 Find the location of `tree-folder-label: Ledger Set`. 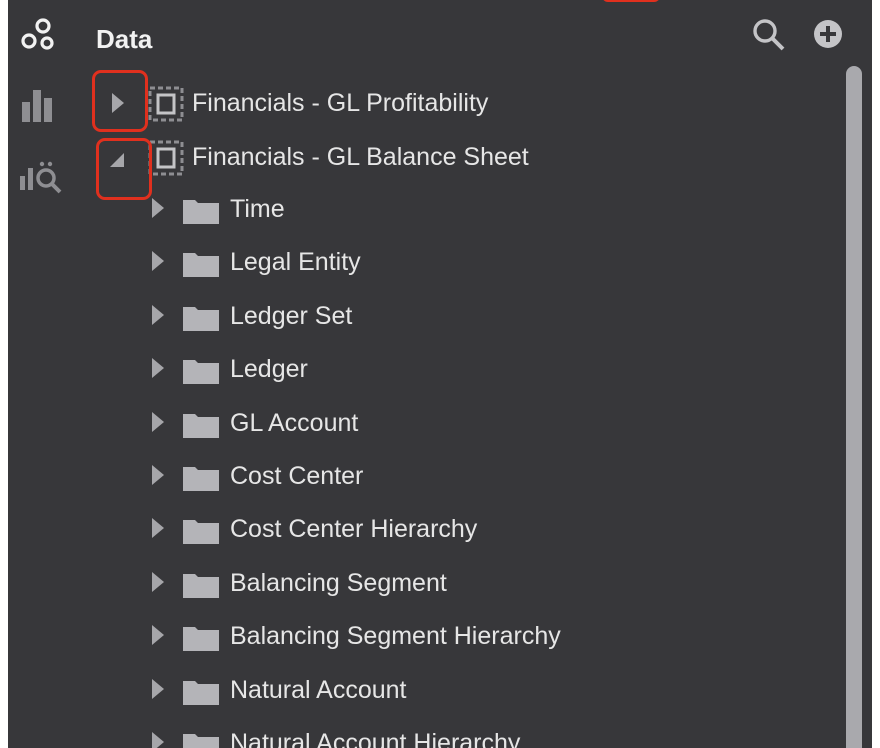

tree-folder-label: Ledger Set is located at coordinates (291, 316).